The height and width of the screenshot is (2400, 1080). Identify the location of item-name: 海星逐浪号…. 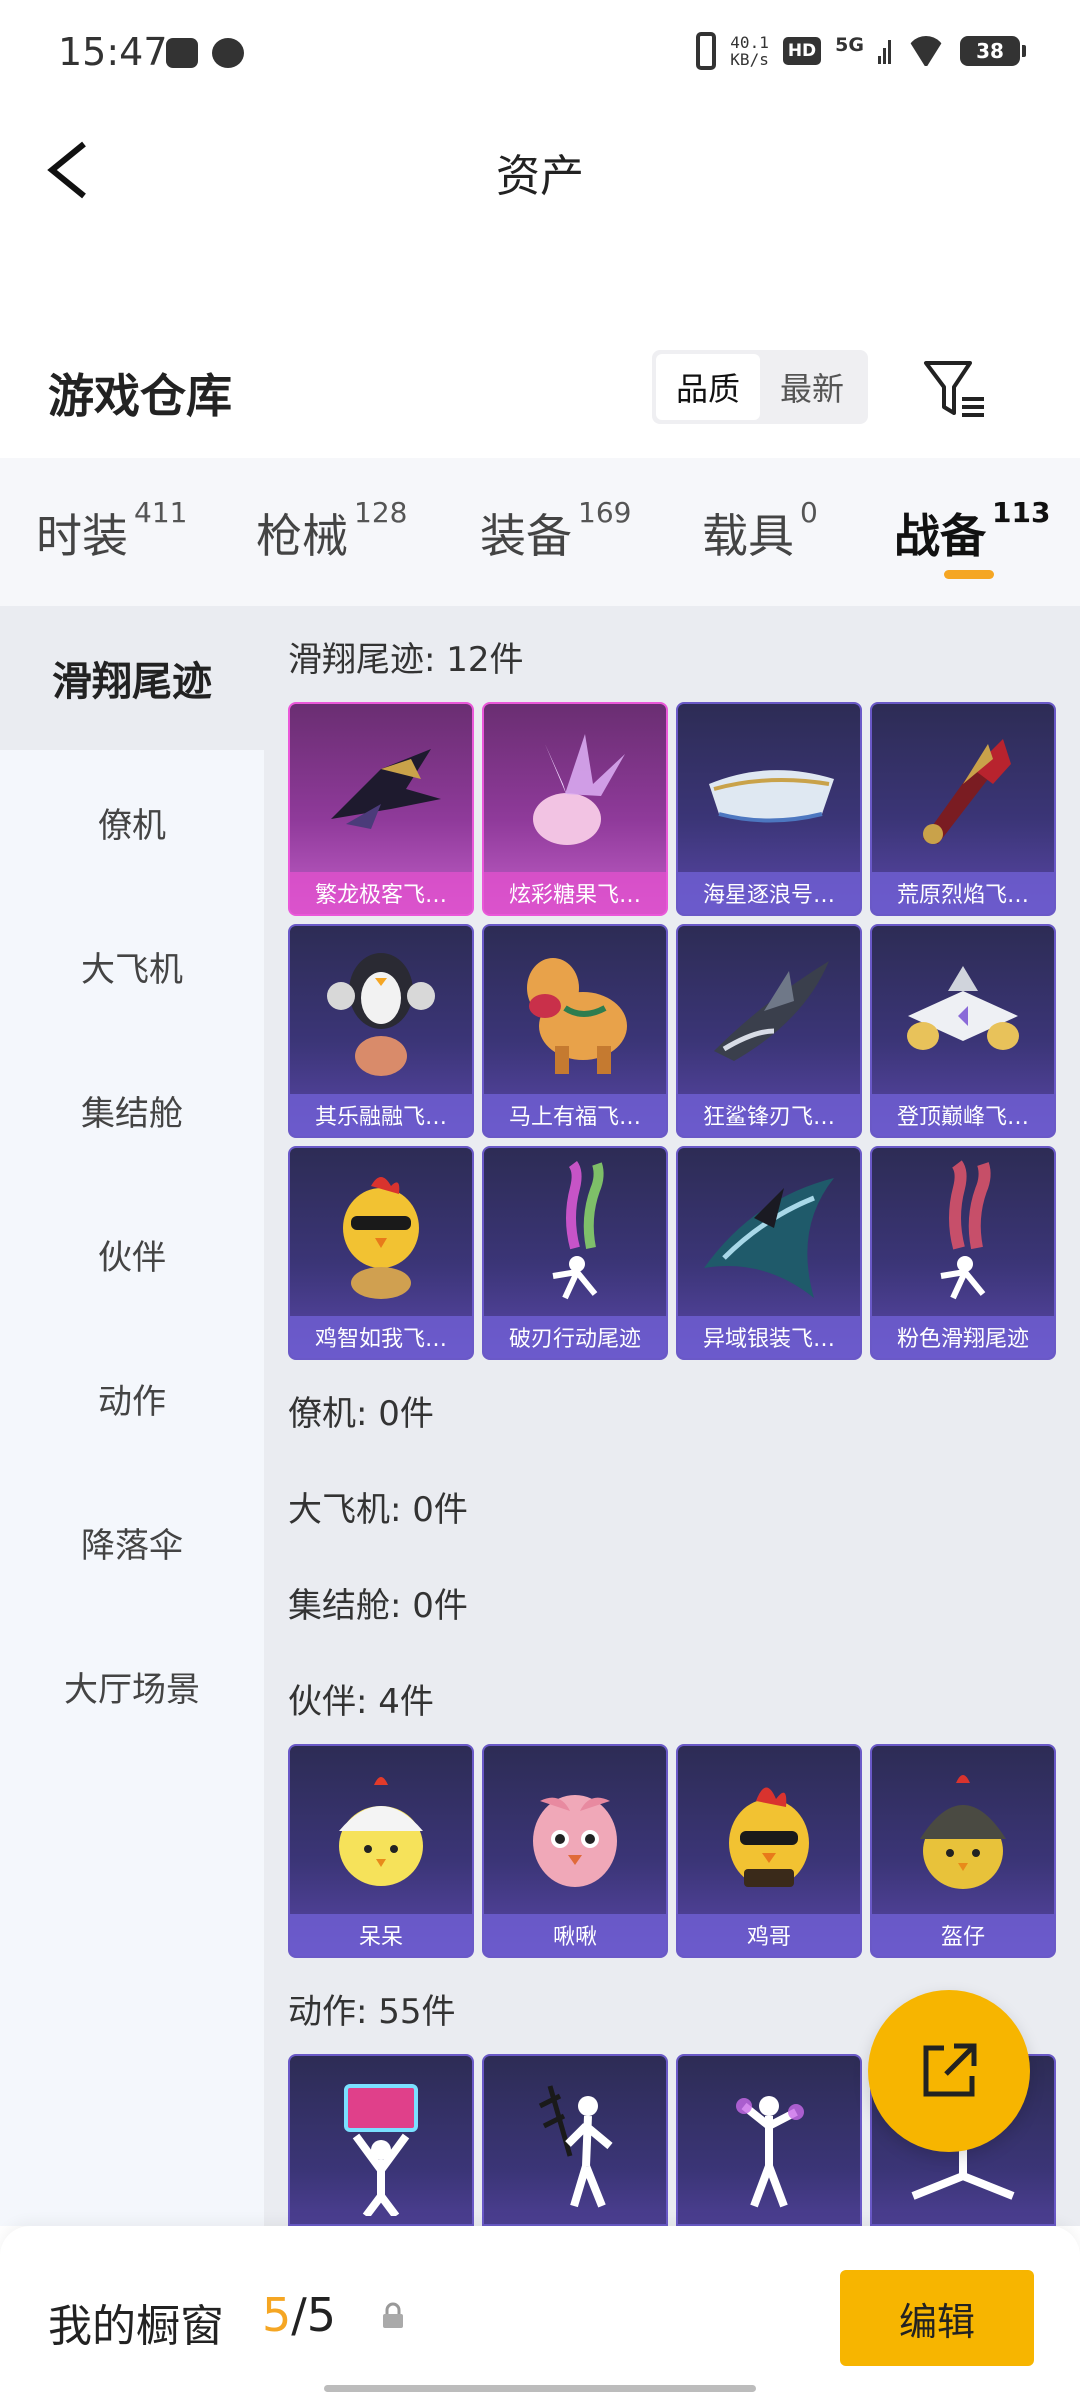
(769, 893).